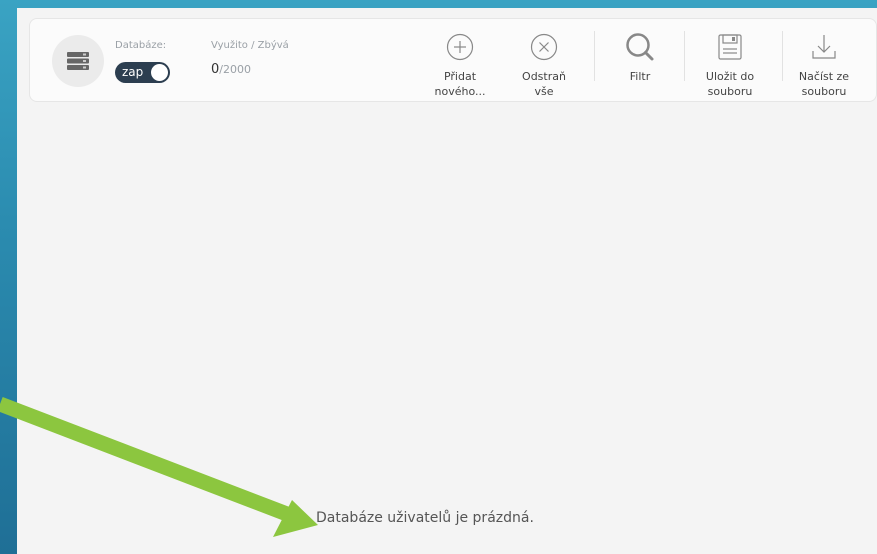 The image size is (877, 554). What do you see at coordinates (159, 466) in the screenshot?
I see `green-arrow-annotation` at bounding box center [159, 466].